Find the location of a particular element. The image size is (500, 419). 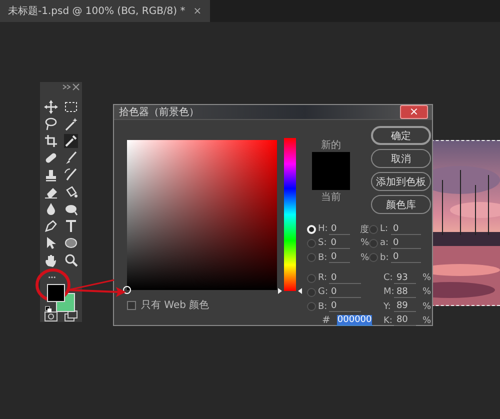

ellipse-icon is located at coordinates (71, 243).